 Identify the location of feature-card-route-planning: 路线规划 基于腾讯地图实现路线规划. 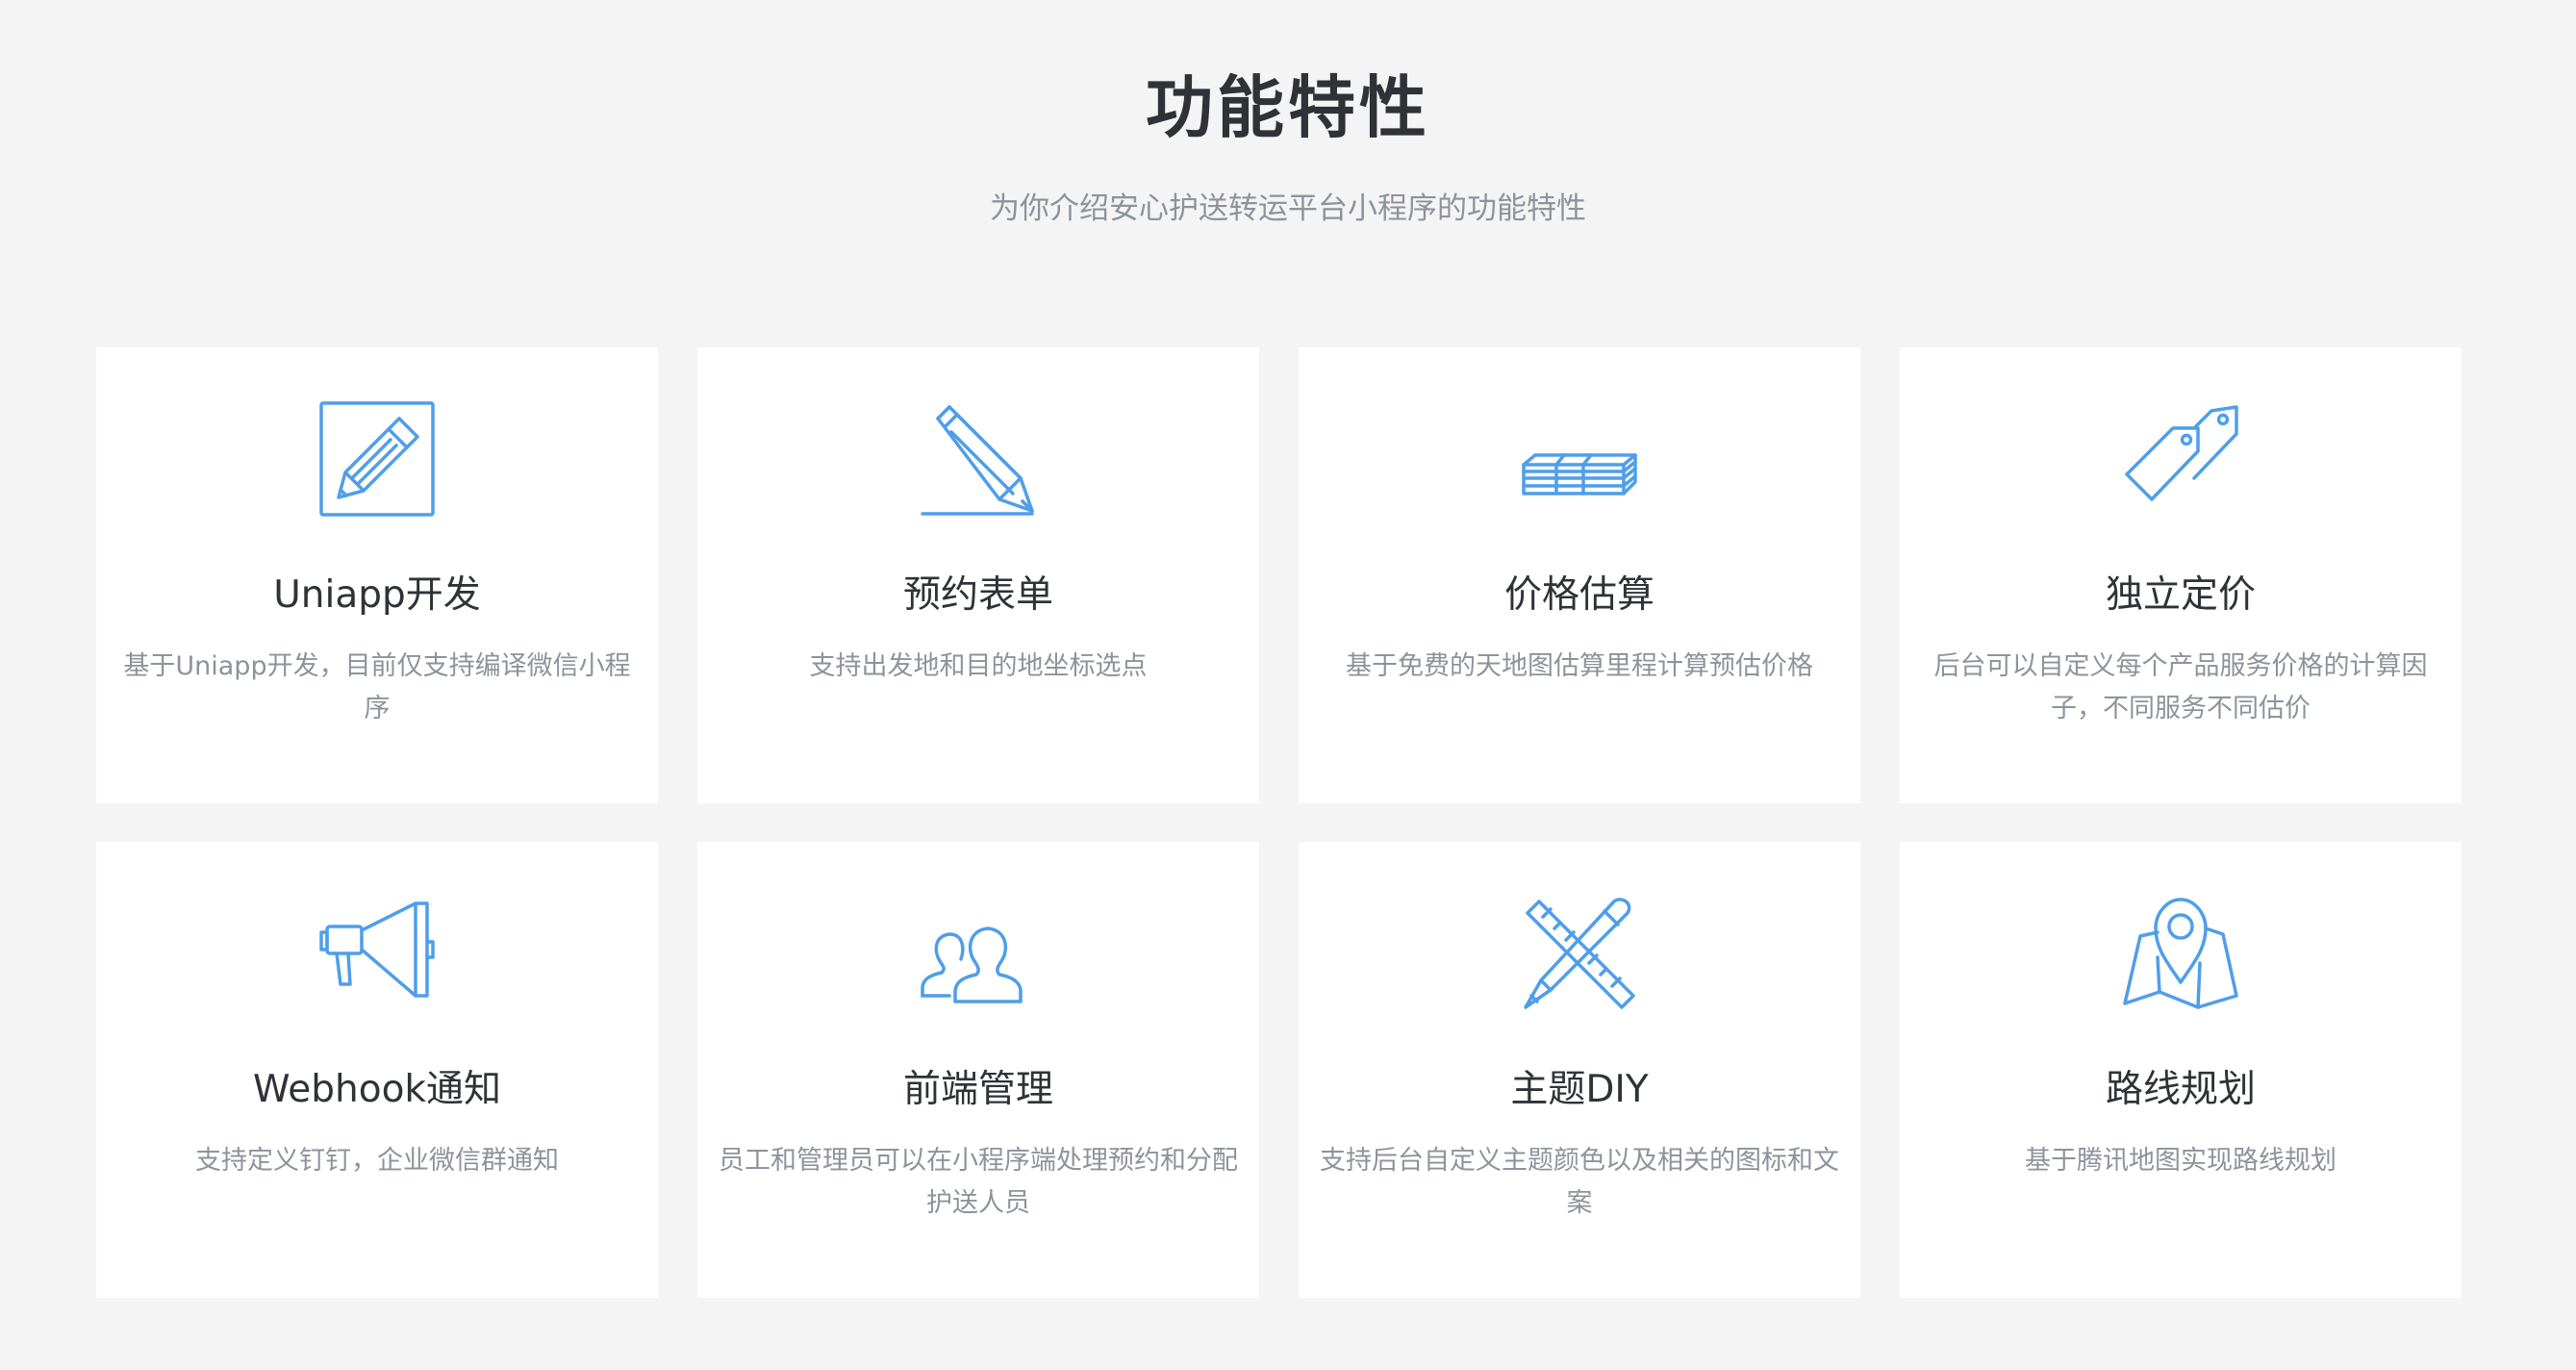
(2181, 1070).